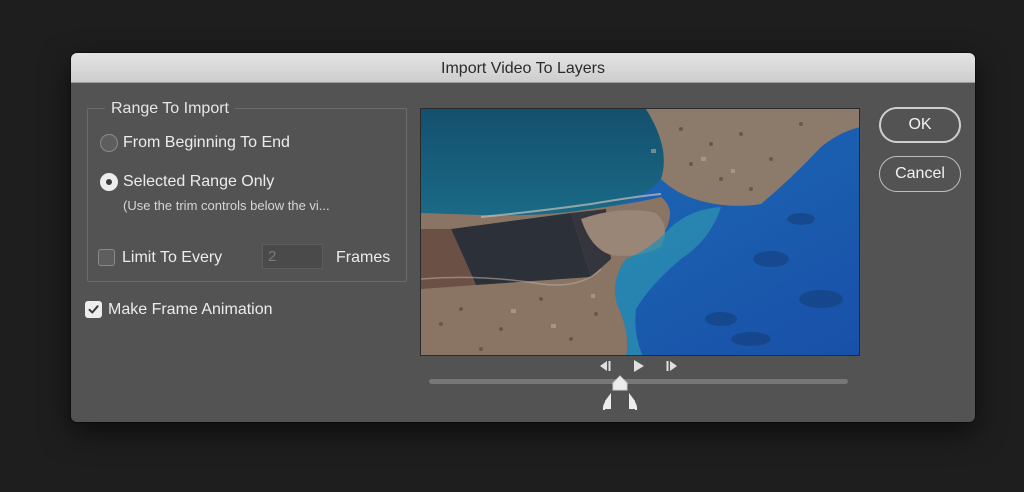 Image resolution: width=1024 pixels, height=492 pixels. Describe the element at coordinates (363, 257) in the screenshot. I see `frames-label: Frames` at that location.